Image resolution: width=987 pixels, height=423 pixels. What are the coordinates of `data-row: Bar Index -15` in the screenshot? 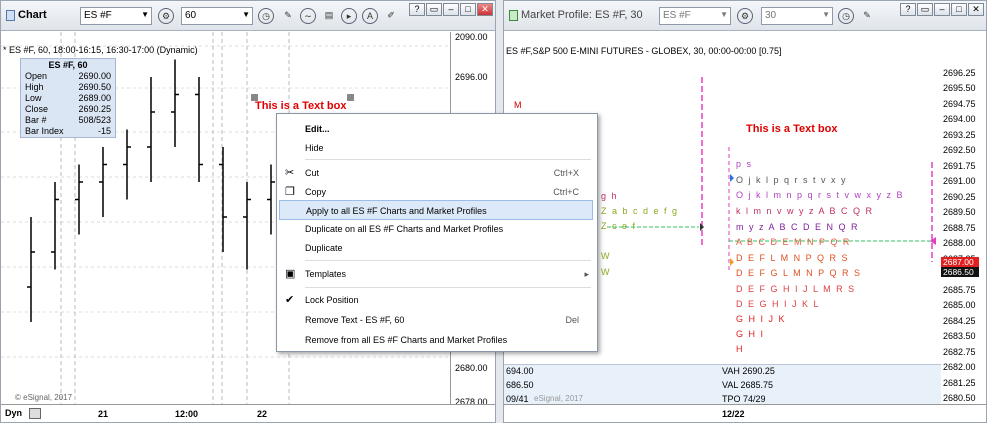 It's located at (68, 131).